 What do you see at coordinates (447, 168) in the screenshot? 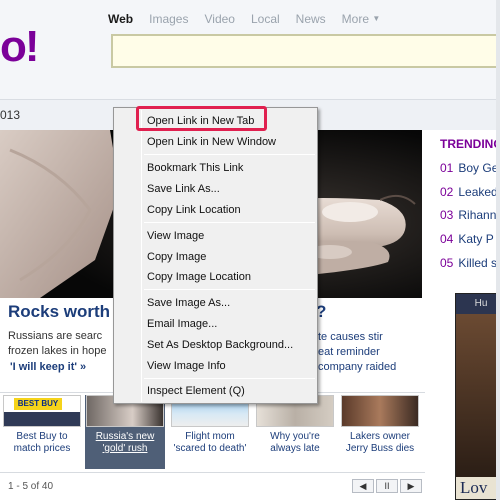
I see `trending-rank: 01` at bounding box center [447, 168].